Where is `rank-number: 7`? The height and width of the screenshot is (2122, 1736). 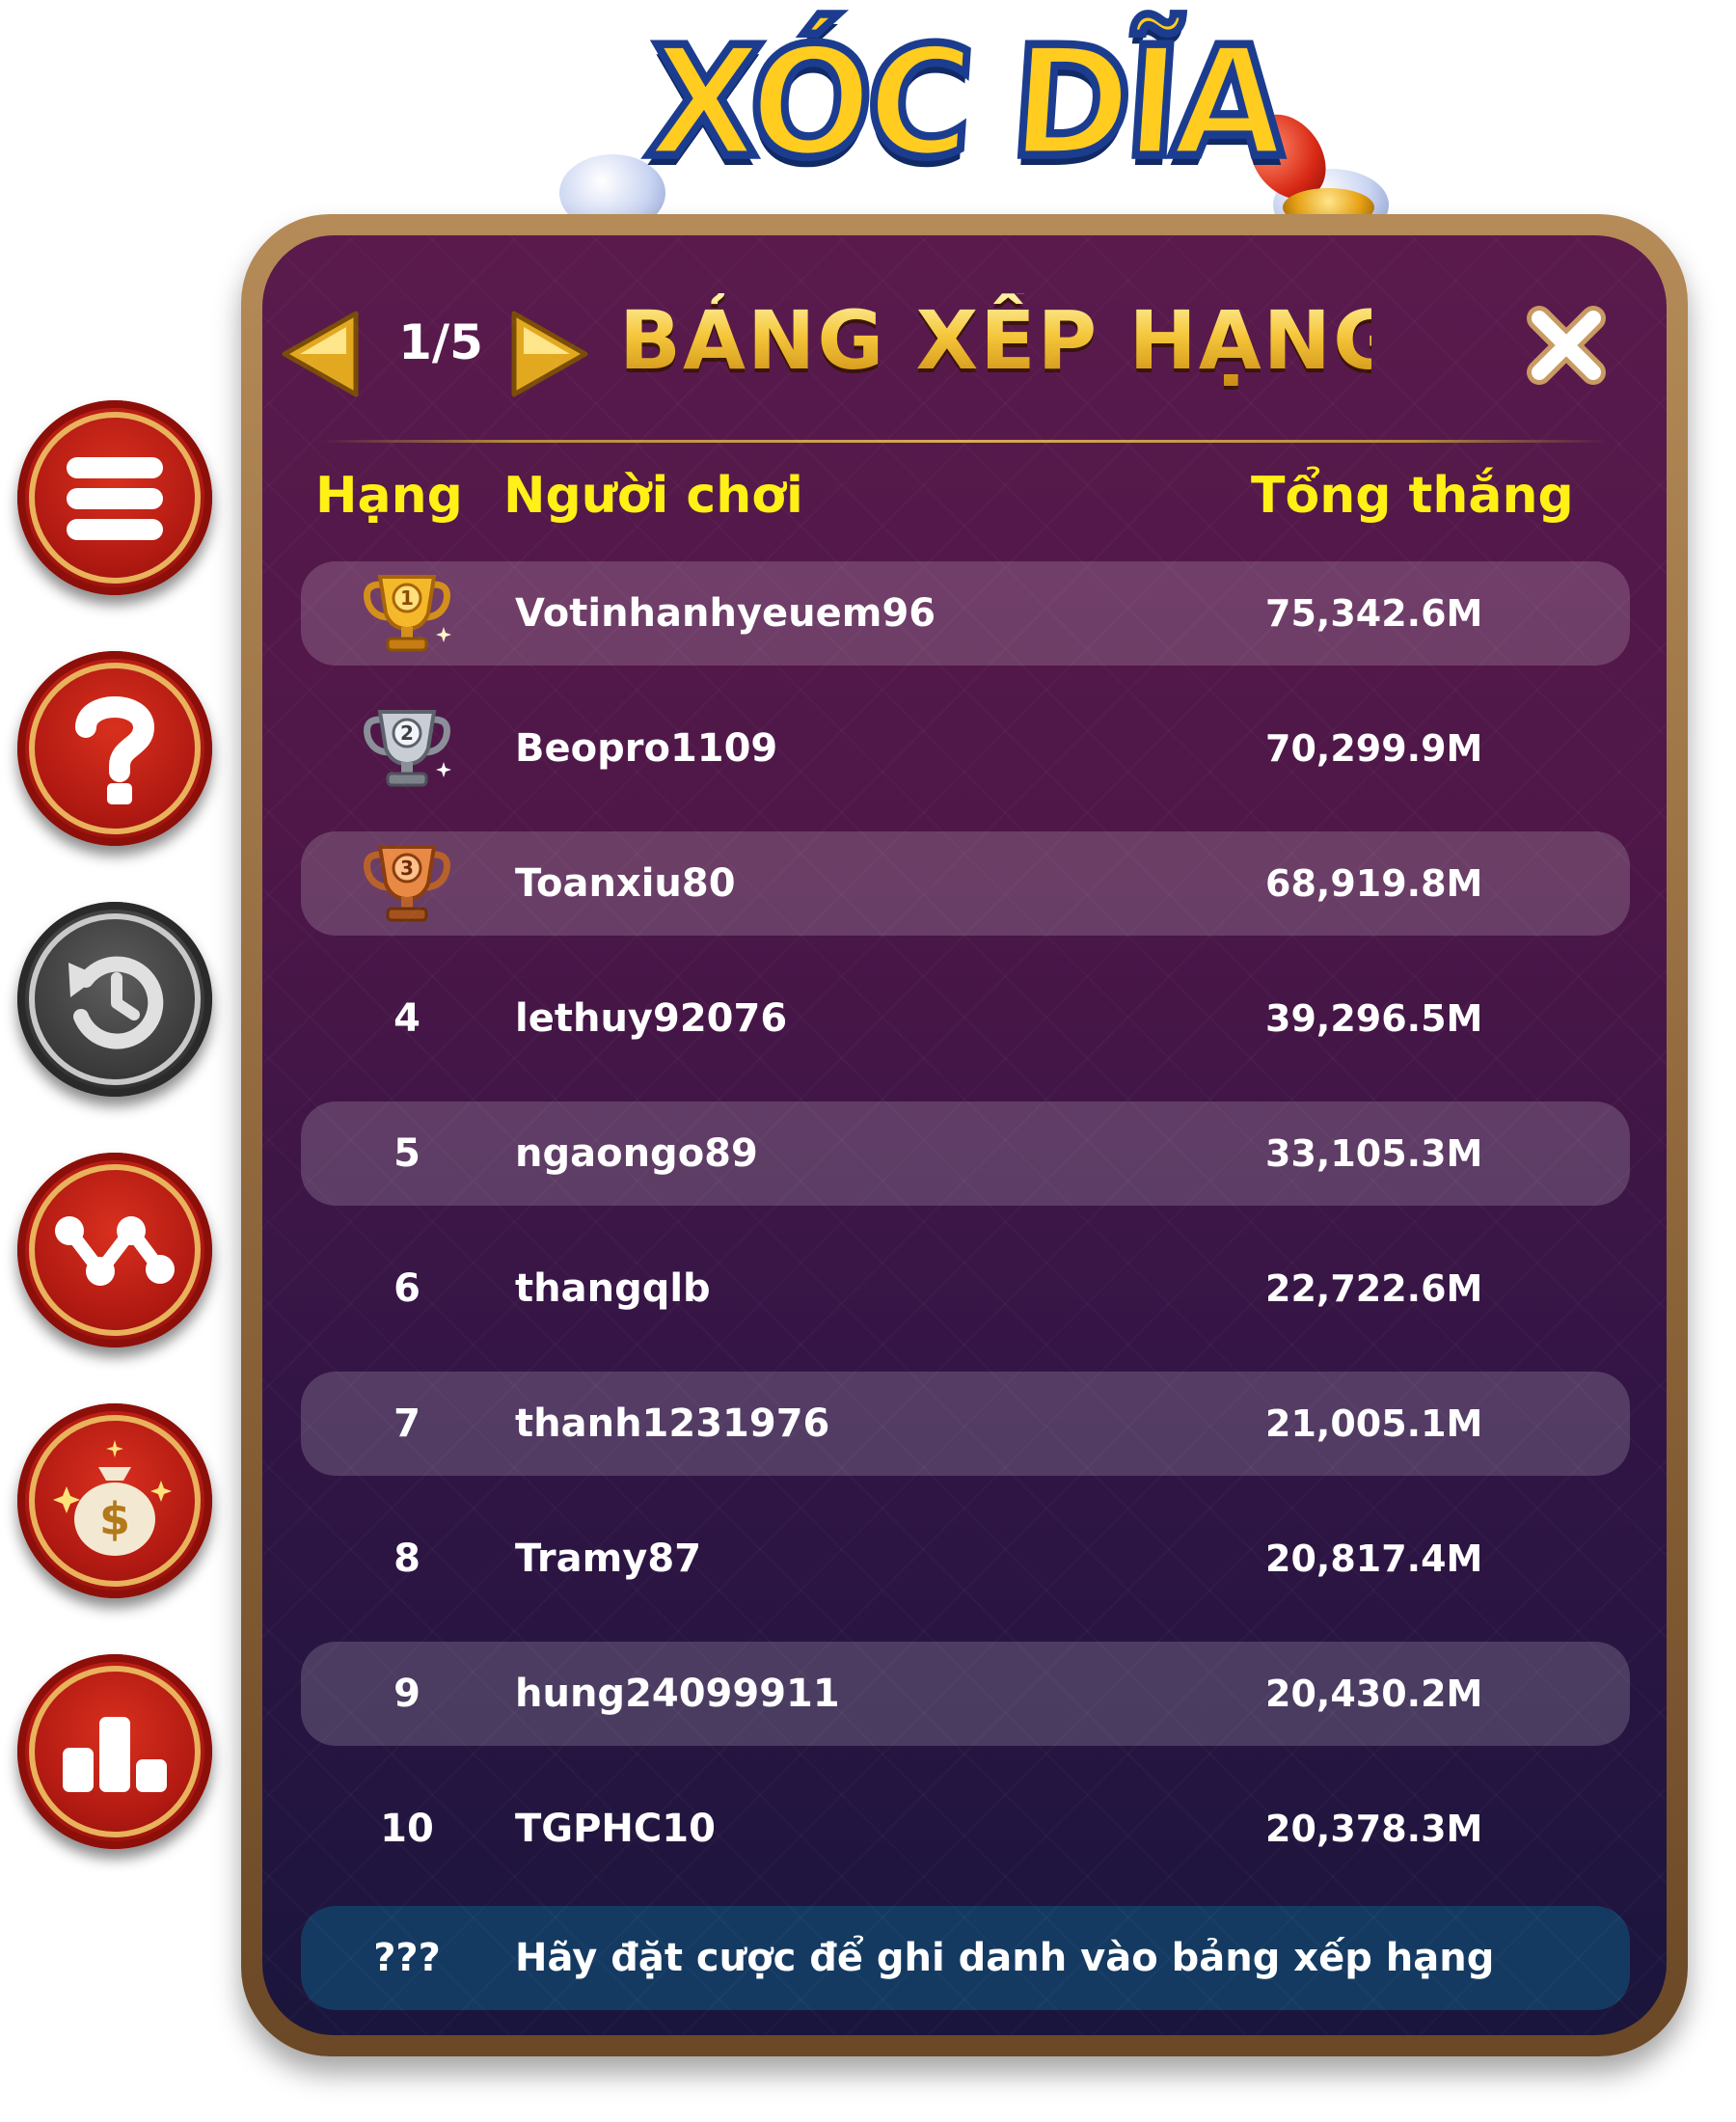 rank-number: 7 is located at coordinates (406, 1424).